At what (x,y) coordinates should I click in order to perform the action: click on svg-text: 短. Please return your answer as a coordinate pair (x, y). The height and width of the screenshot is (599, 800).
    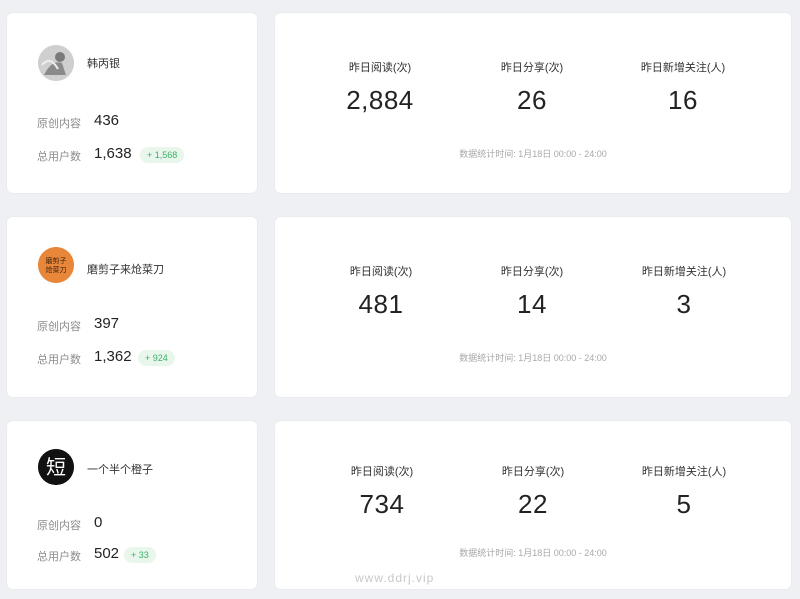
    Looking at the image, I should click on (56, 467).